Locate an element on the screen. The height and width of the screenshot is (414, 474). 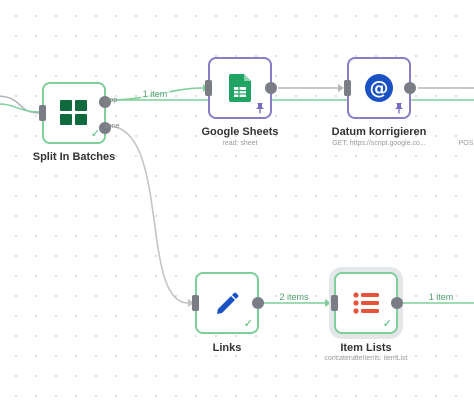
node-title-item-lists: Item Lists is located at coordinates (366, 348).